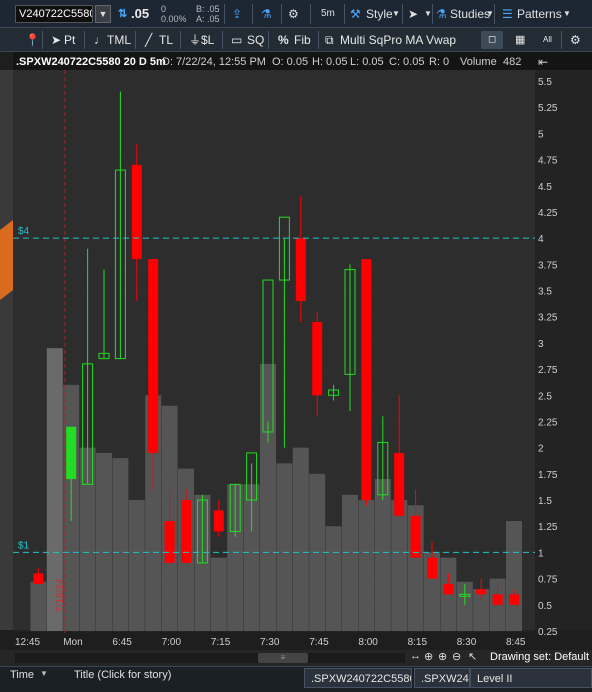  Describe the element at coordinates (148, 40) in the screenshot. I see `trendline-icon: ╱` at that location.